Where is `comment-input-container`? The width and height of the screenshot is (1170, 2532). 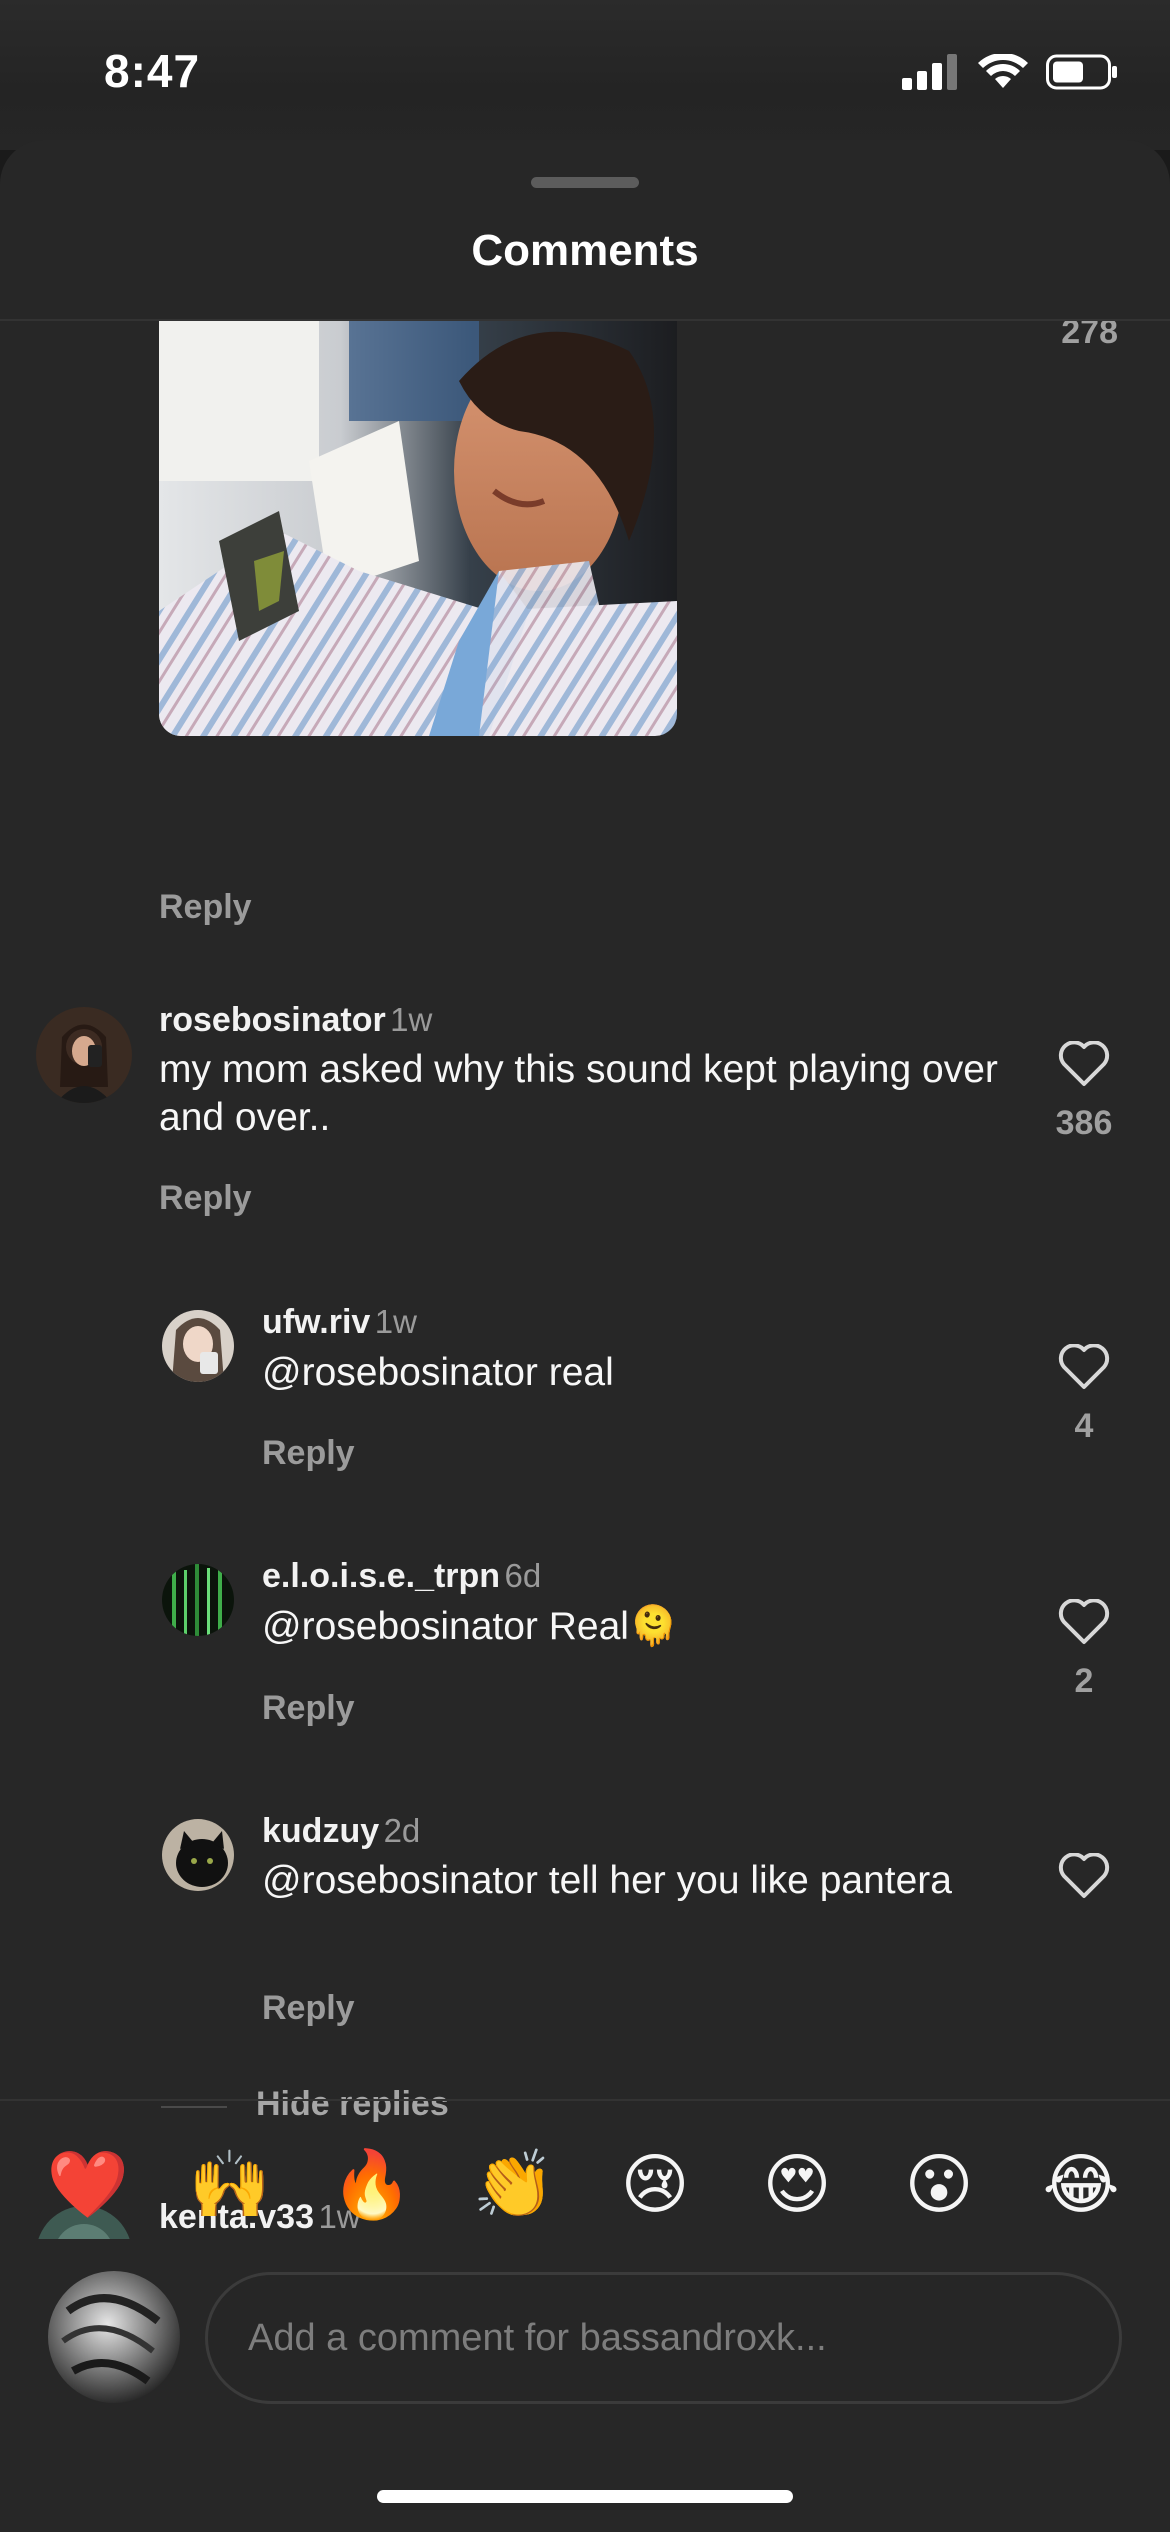
comment-input-container is located at coordinates (663, 2338).